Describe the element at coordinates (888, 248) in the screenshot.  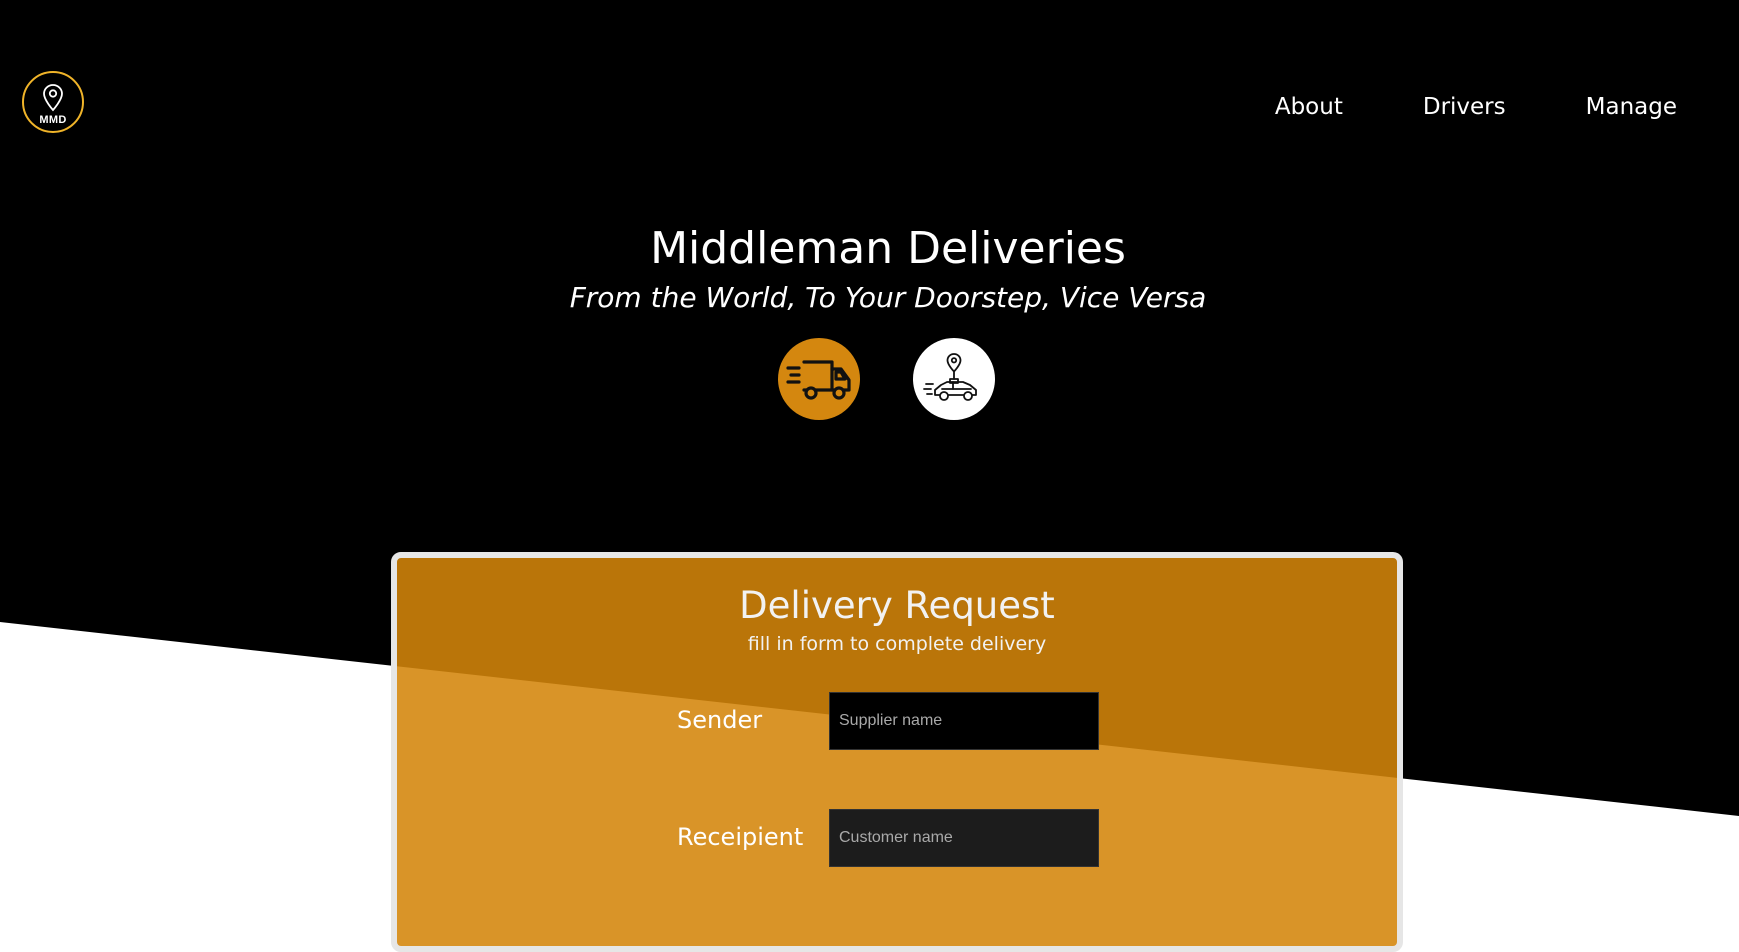
I see `page-title: Middleman Deliveries` at that location.